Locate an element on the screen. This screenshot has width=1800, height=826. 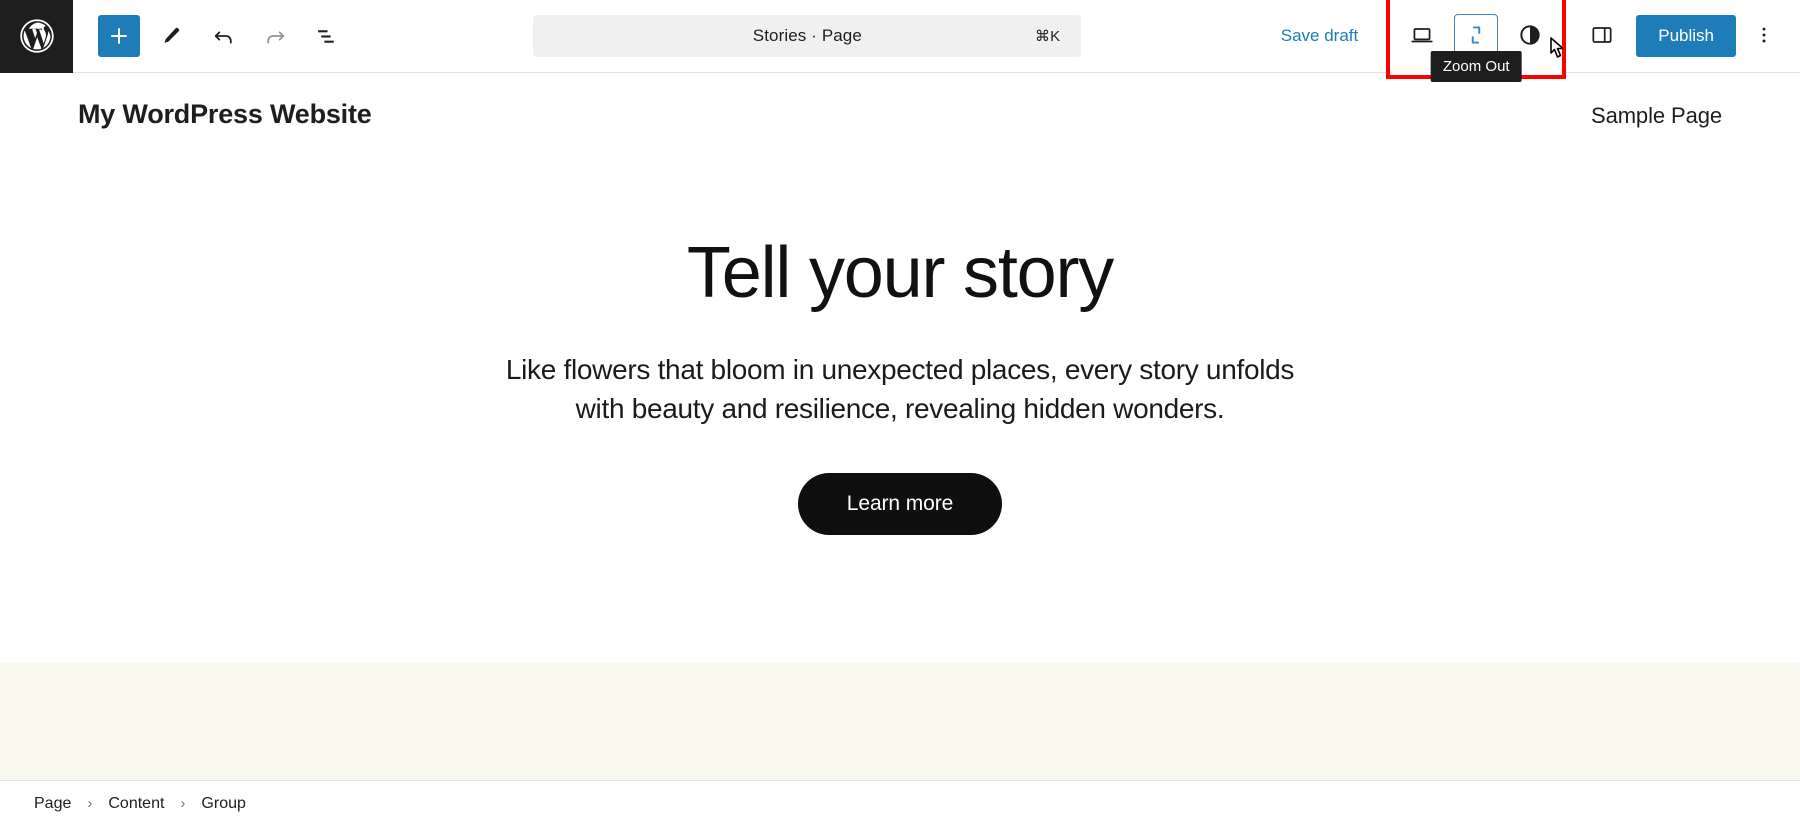
preview-device-button is located at coordinates (1422, 36).